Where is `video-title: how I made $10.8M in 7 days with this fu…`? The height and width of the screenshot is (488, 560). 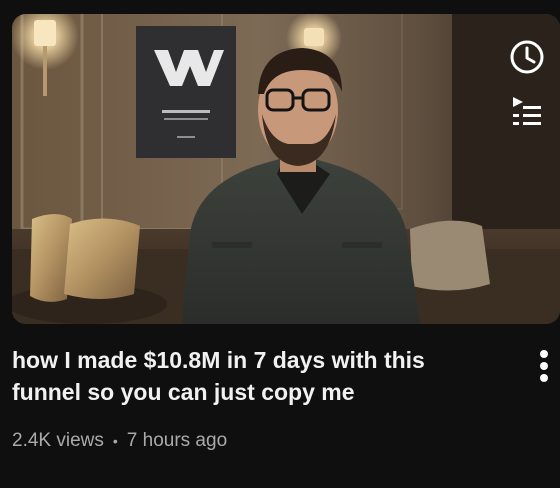 video-title: how I made $10.8M in 7 days with this fu… is located at coordinates (247, 376).